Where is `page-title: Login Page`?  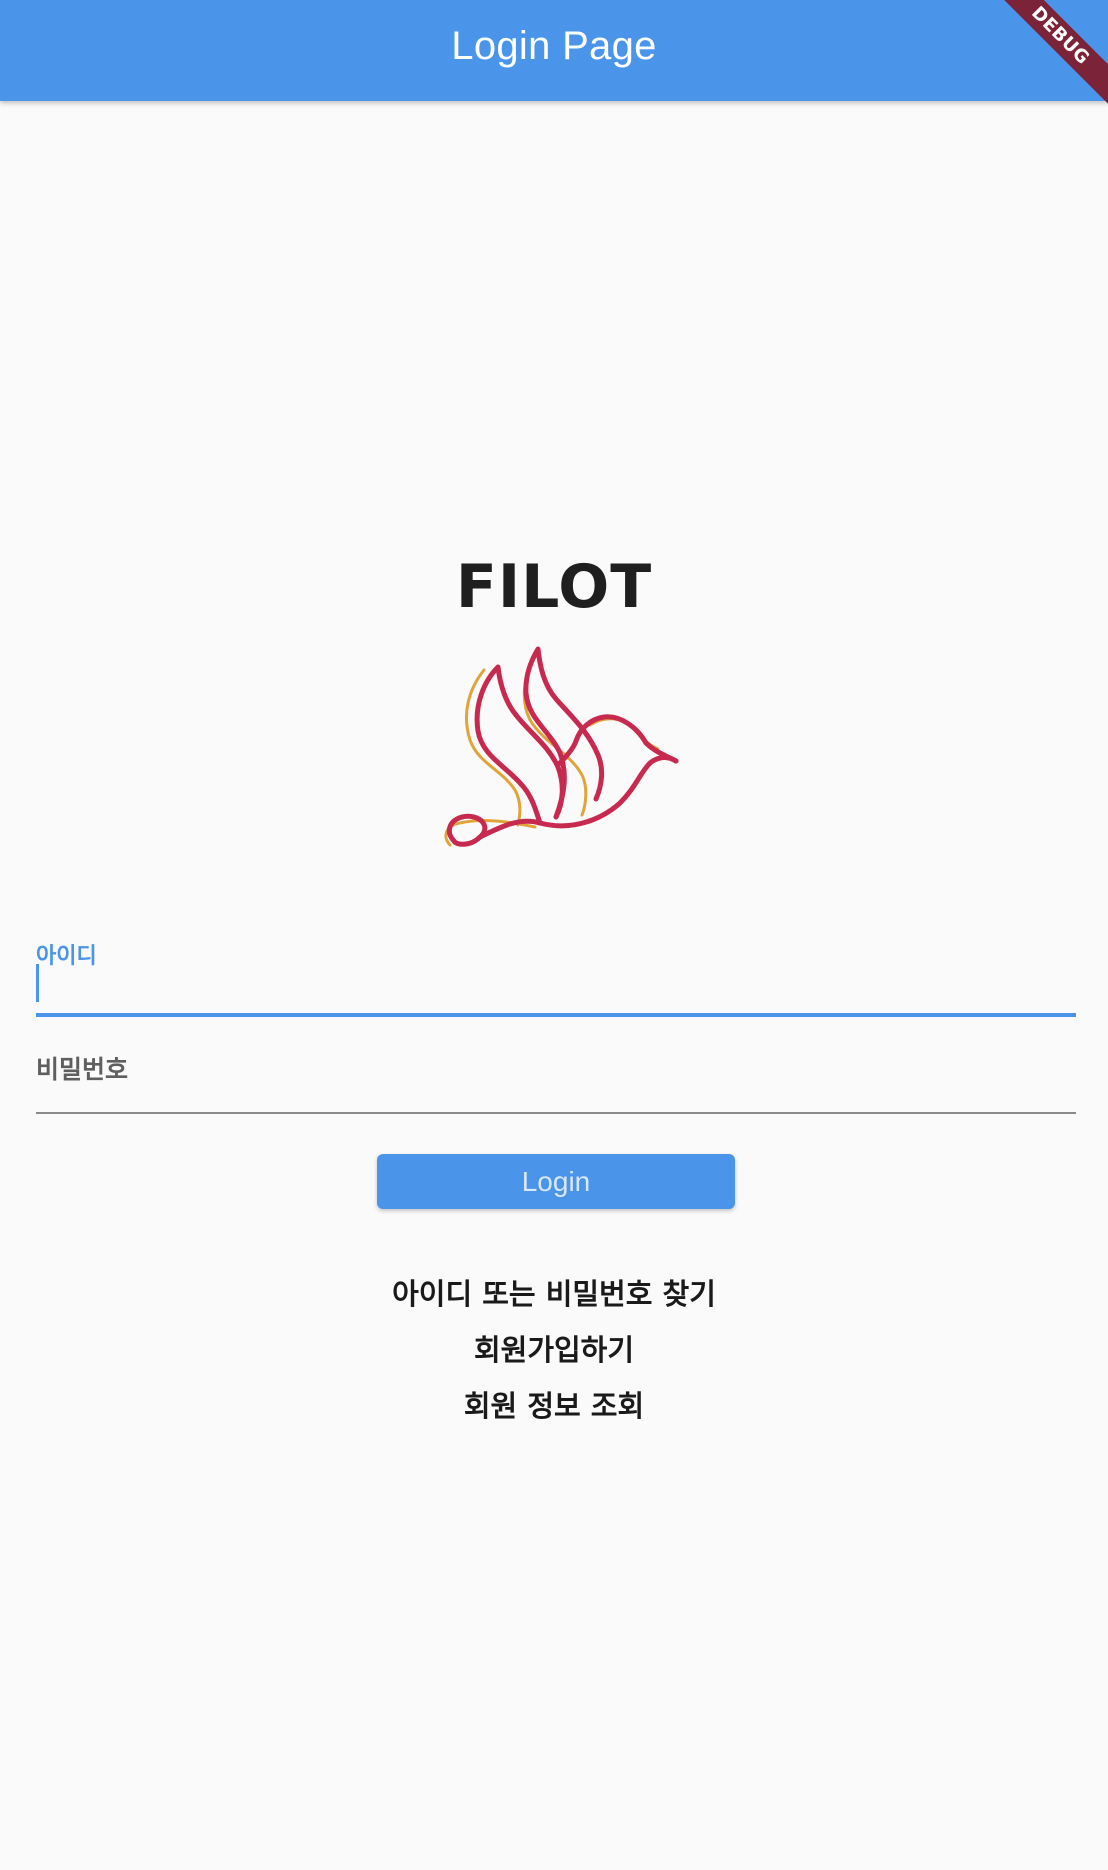 page-title: Login Page is located at coordinates (554, 46).